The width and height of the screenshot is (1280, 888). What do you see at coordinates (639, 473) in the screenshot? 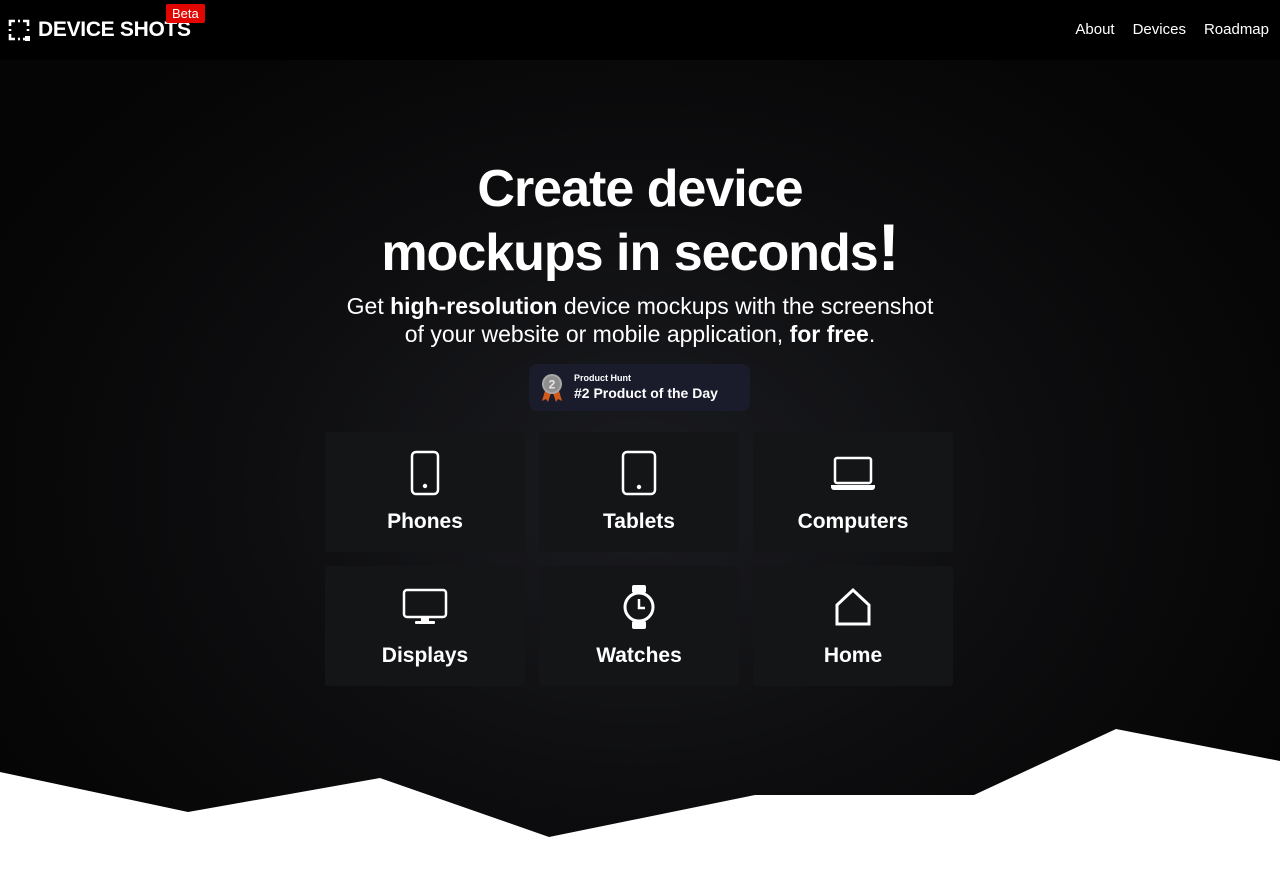
I see `tablet-icon` at bounding box center [639, 473].